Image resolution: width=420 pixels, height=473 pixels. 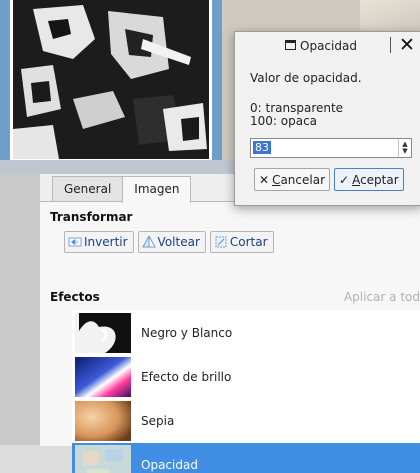 I want to click on ok-label: Aceptar, so click(x=375, y=179).